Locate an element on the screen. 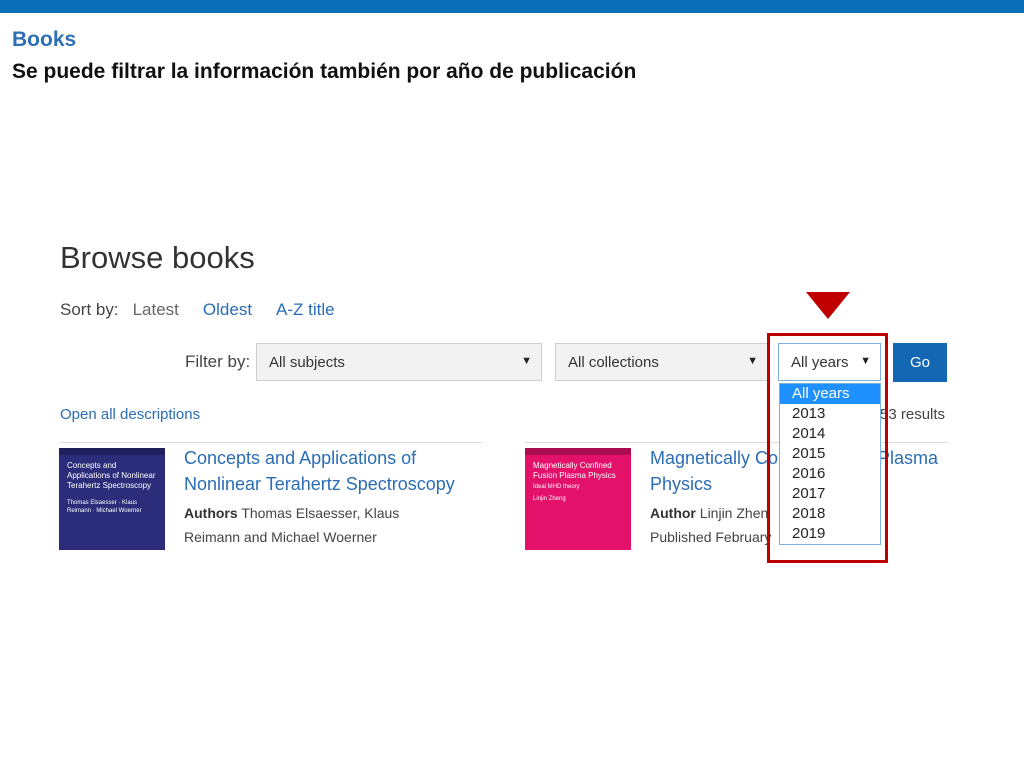 The height and width of the screenshot is (768, 1024). divider is located at coordinates (271, 442).